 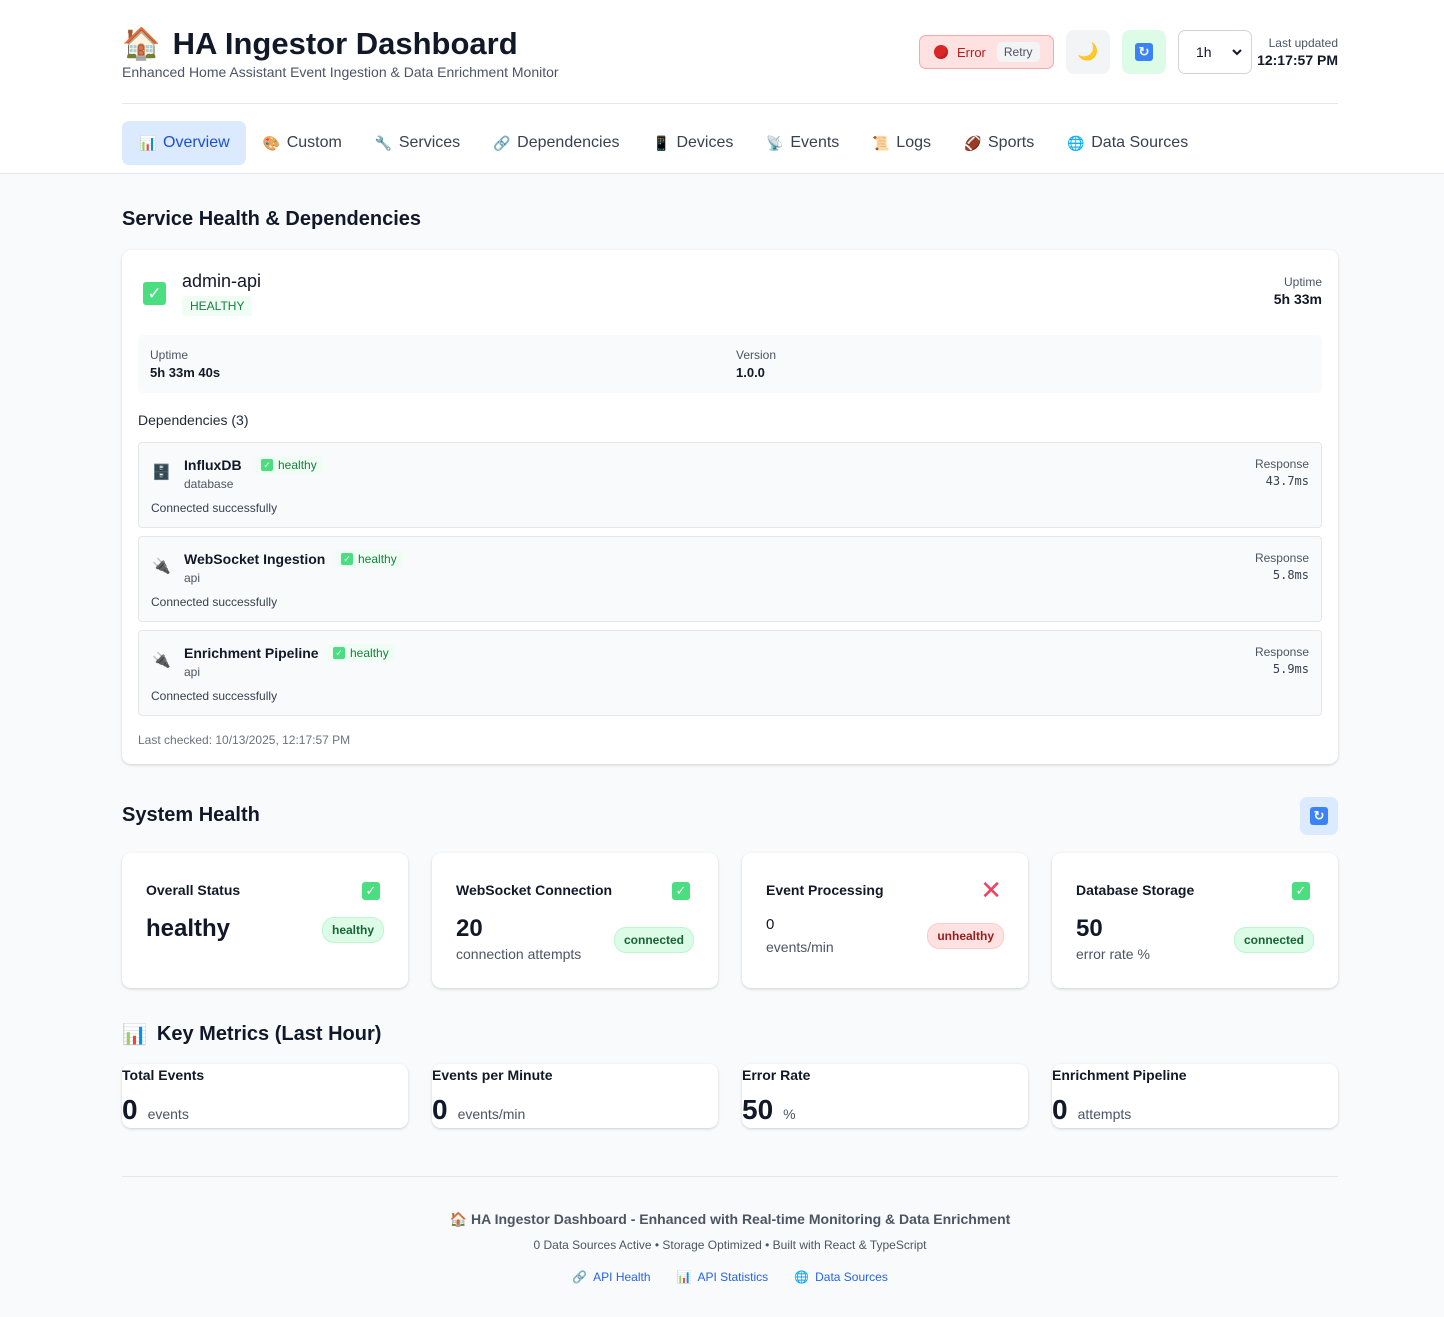 I want to click on metric-card: Error Rate 50 %, so click(x=885, y=1096).